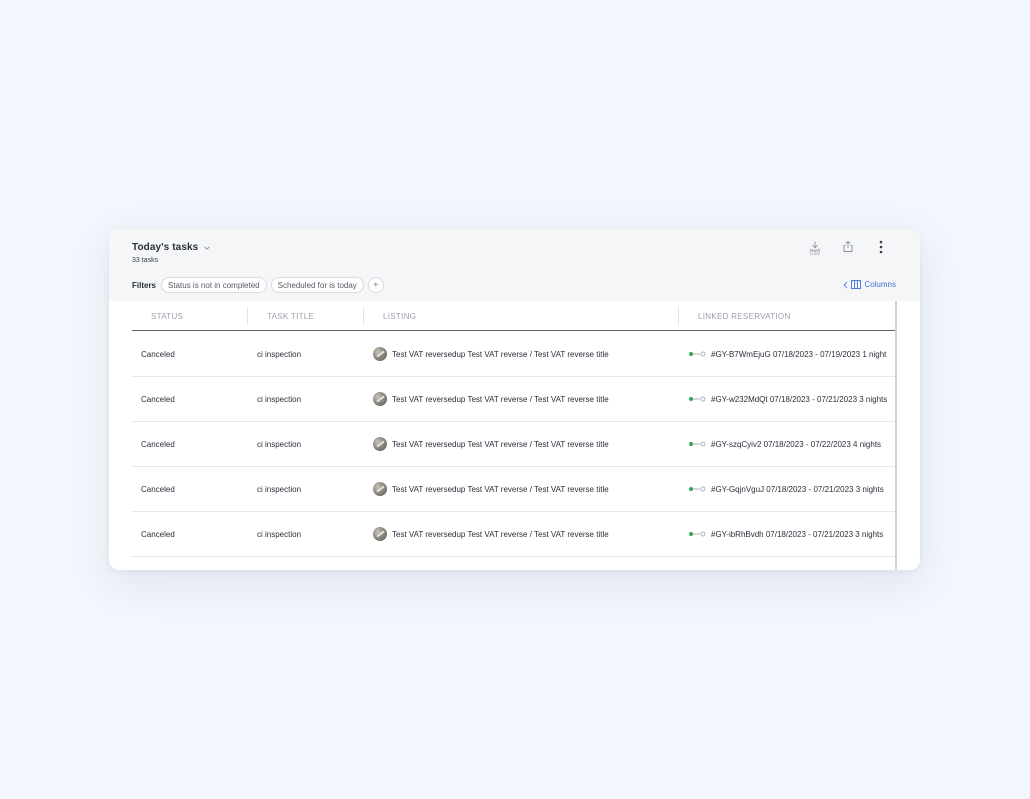 Image resolution: width=1030 pixels, height=799 pixels. What do you see at coordinates (815, 250) in the screenshot?
I see `export-csv-button: CSV` at bounding box center [815, 250].